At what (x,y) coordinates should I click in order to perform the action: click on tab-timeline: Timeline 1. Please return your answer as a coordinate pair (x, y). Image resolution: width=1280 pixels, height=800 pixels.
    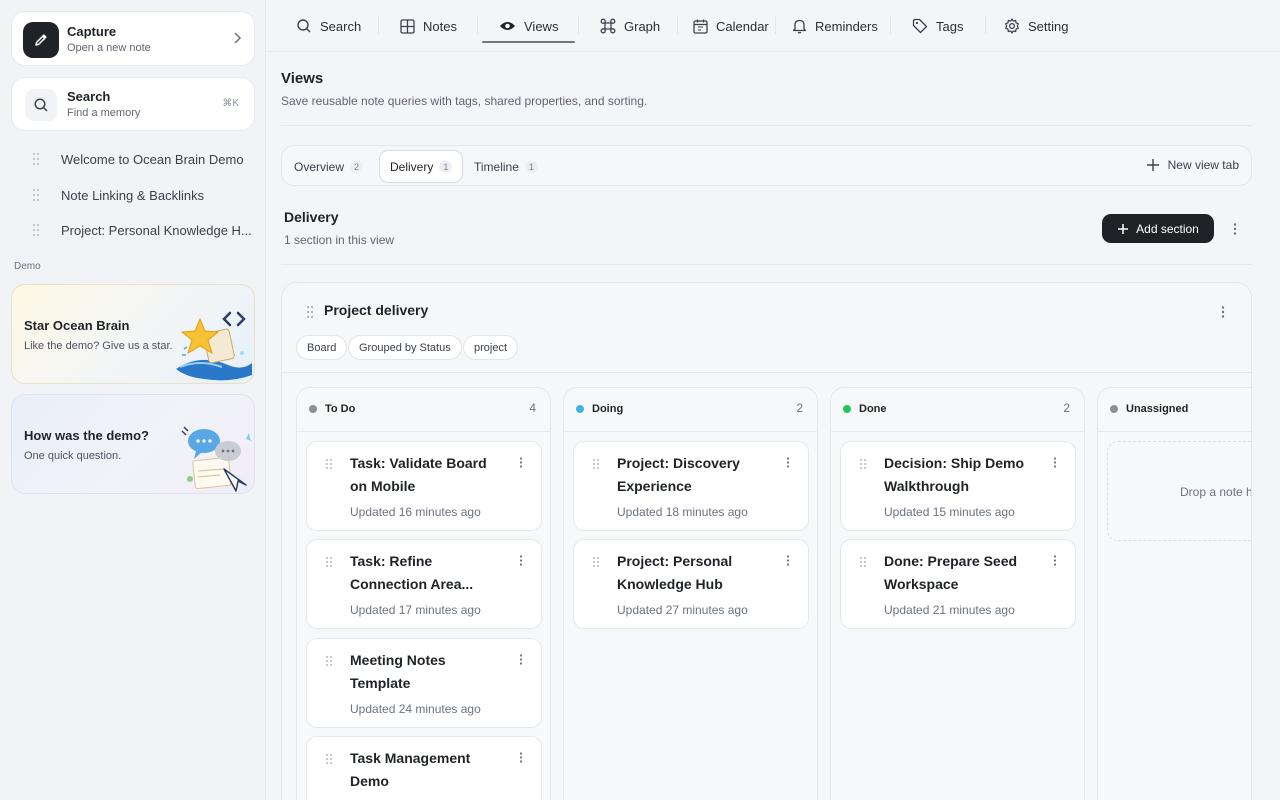
    Looking at the image, I should click on (506, 166).